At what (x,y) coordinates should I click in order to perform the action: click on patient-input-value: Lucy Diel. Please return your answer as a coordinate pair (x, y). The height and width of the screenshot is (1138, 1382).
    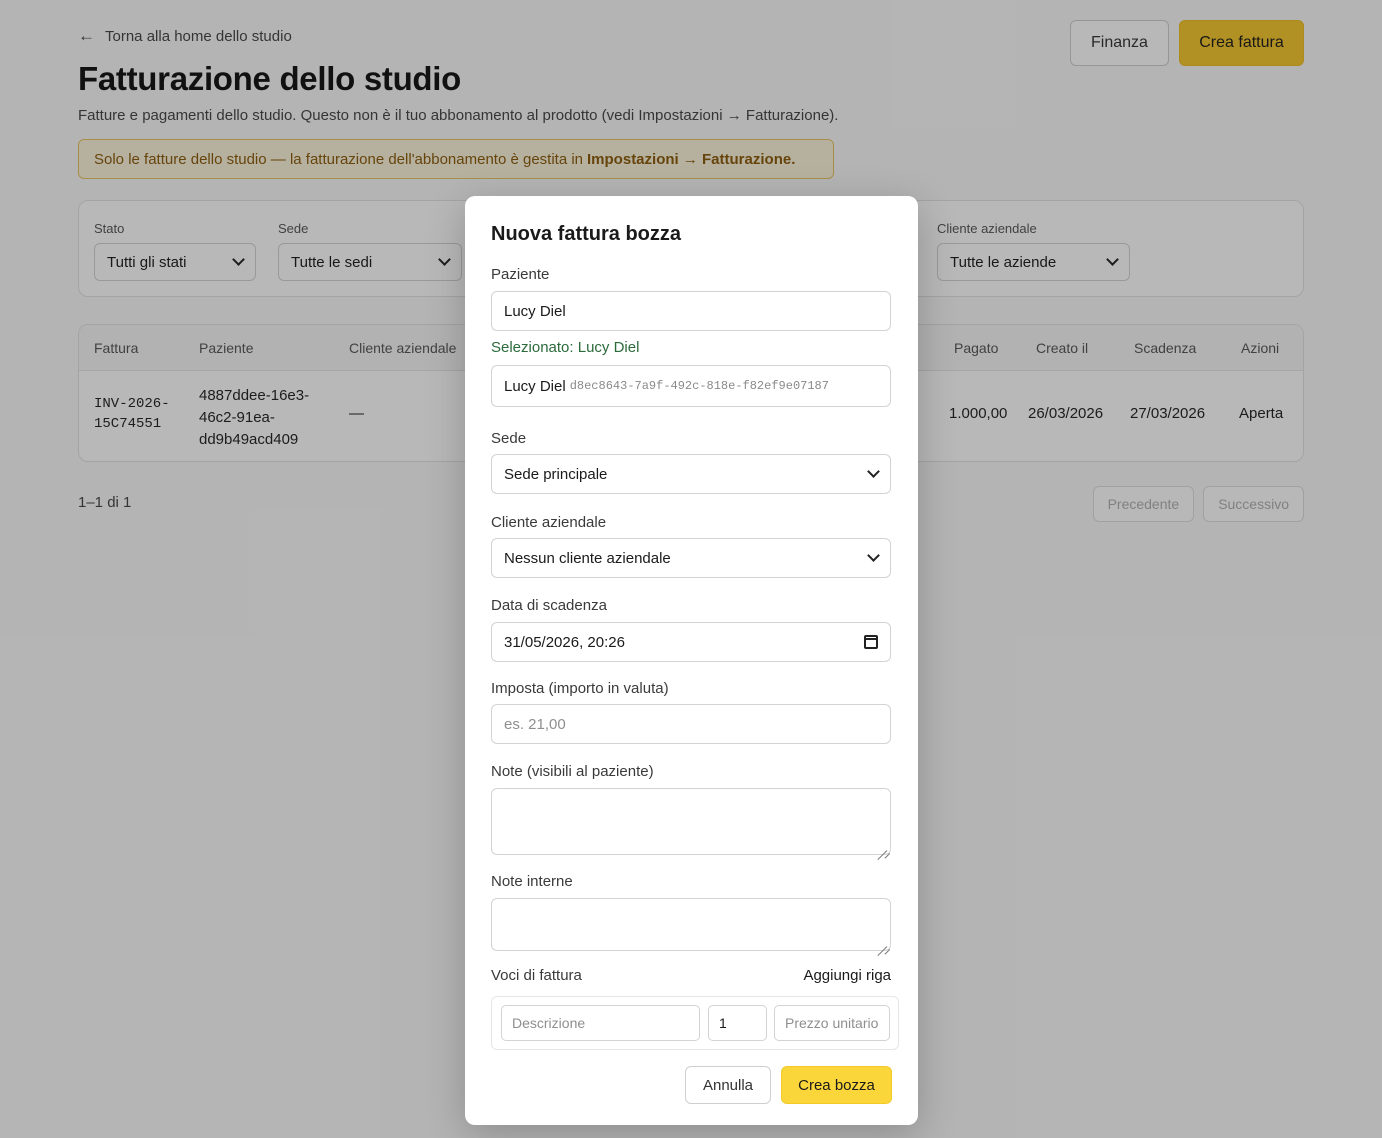
    Looking at the image, I should click on (535, 311).